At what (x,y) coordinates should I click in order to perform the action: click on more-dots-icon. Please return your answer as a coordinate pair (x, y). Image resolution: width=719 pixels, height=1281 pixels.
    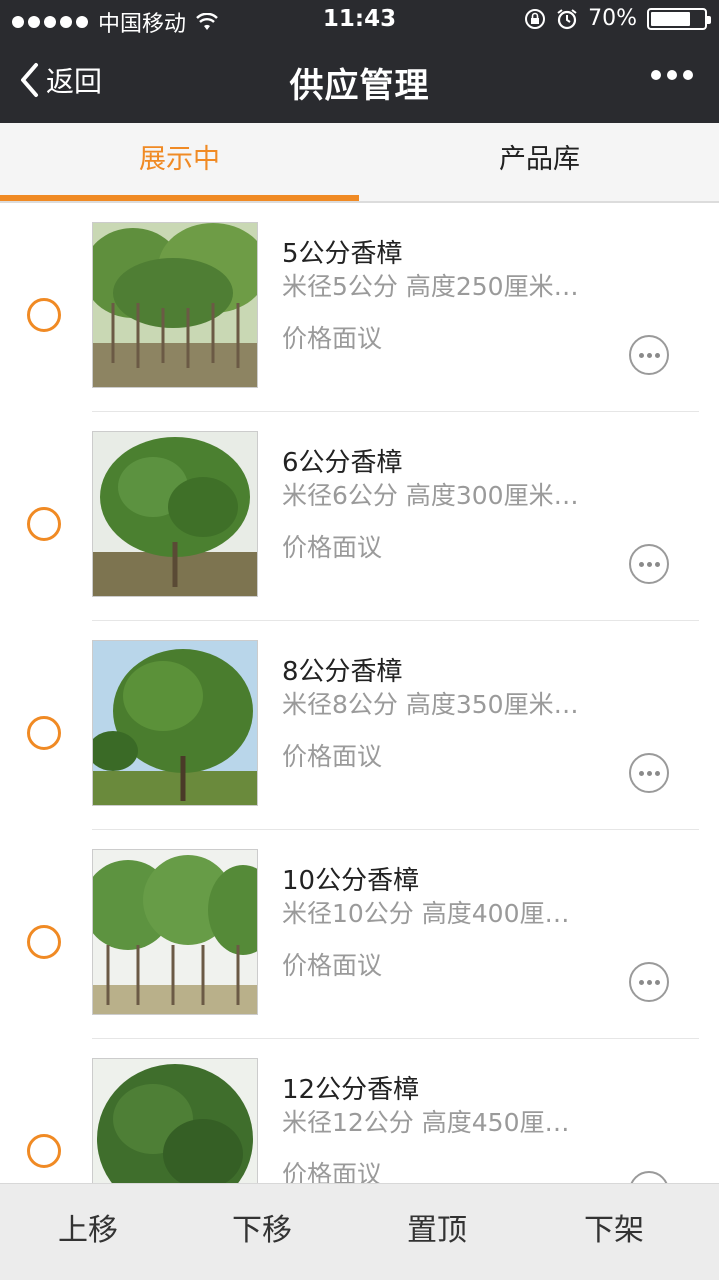
    Looking at the image, I should click on (656, 75).